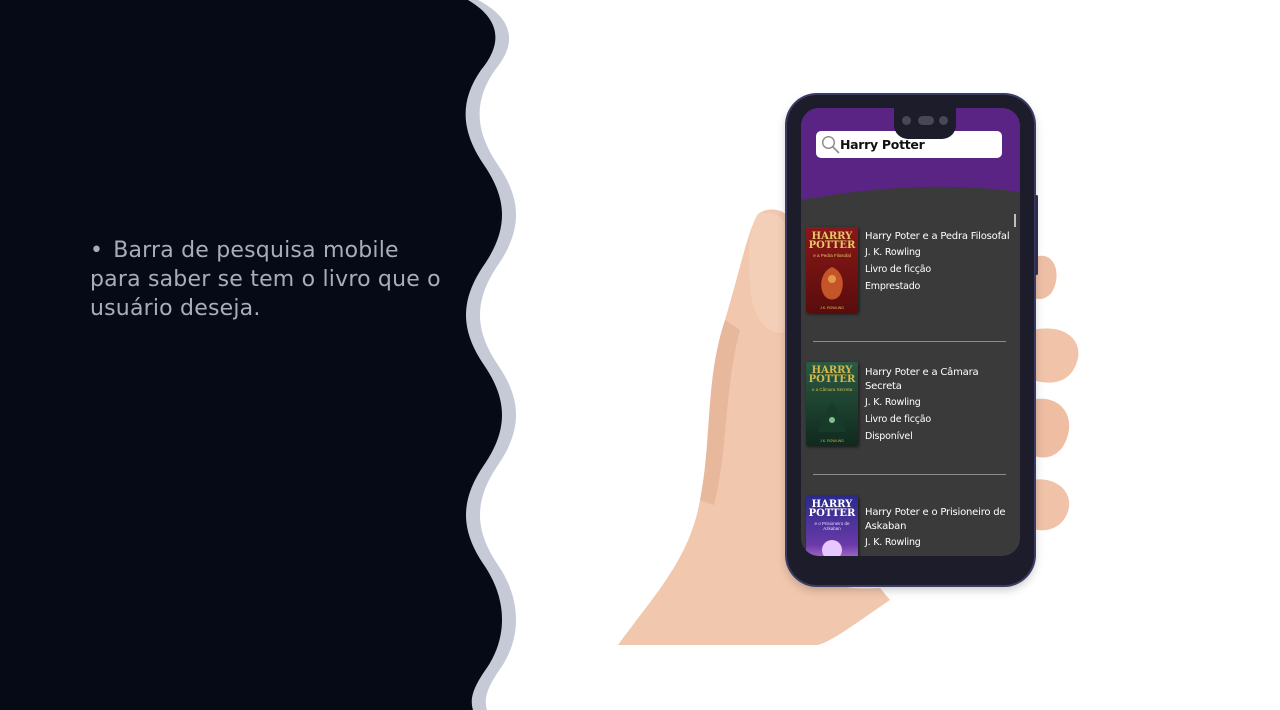  Describe the element at coordinates (1036, 235) in the screenshot. I see `phone-side-button` at that location.